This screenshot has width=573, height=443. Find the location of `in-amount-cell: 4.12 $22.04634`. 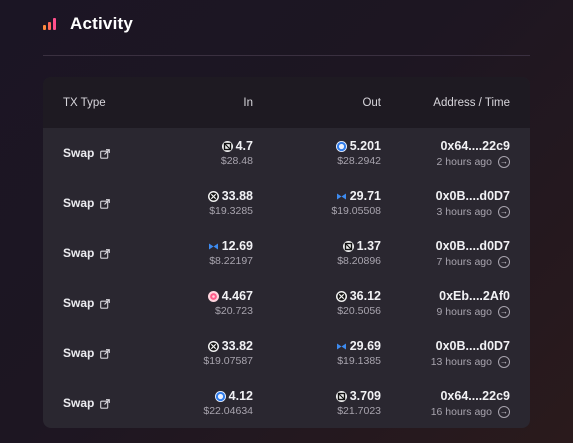

in-amount-cell: 4.12 $22.04634 is located at coordinates (198, 403).